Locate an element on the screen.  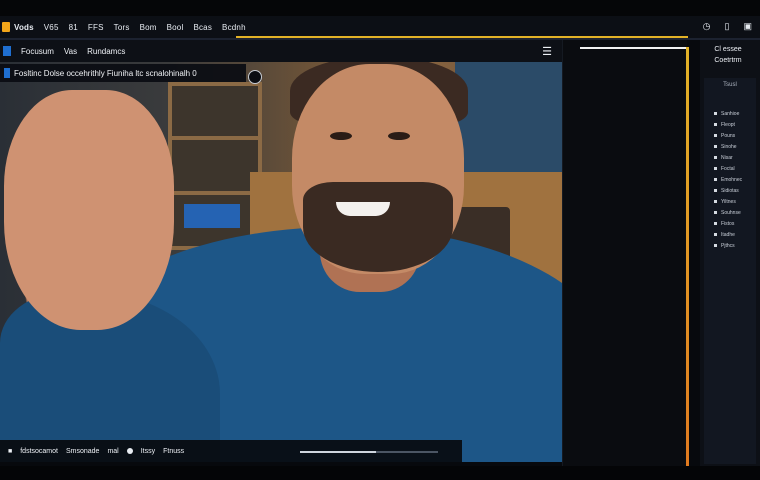
video-controls: ■ fdstsocamot Smsonade mal Itssy Ftnuss is located at coordinates (231, 451).